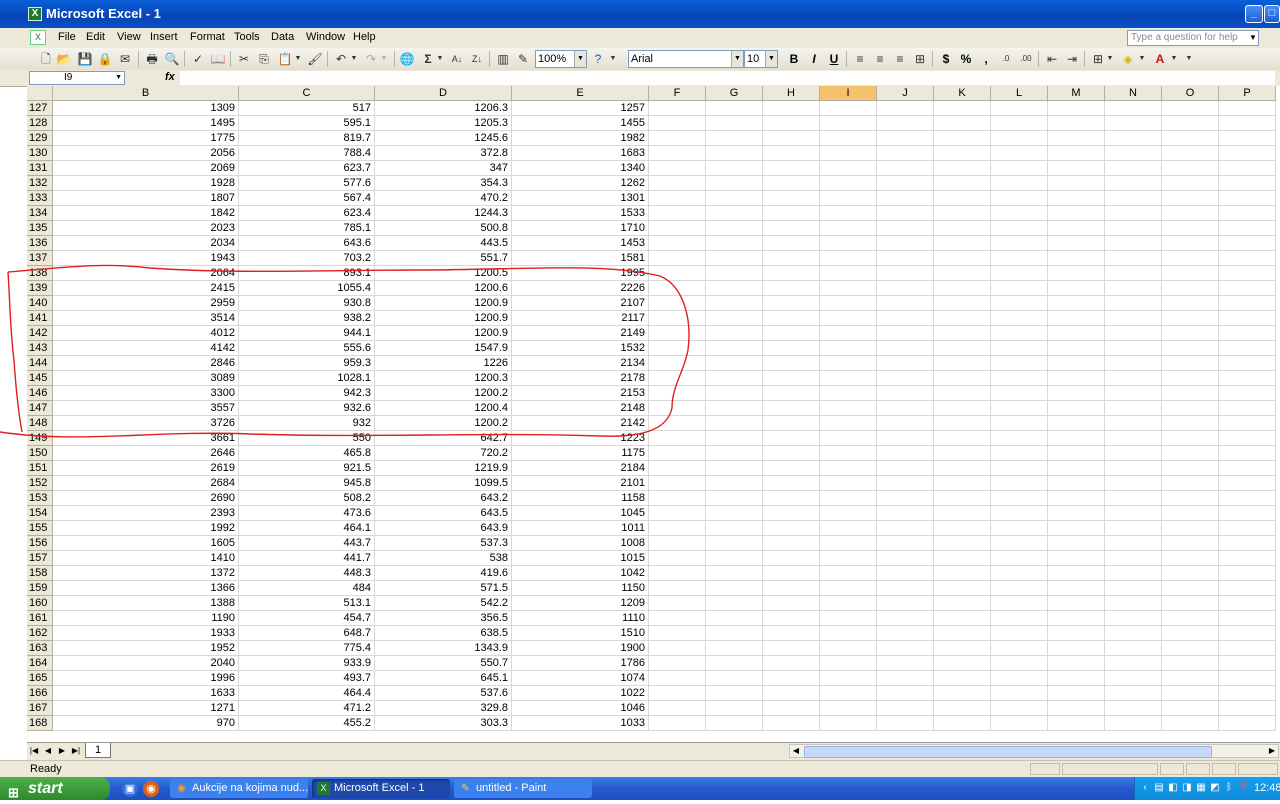  I want to click on menu-data: Data, so click(282, 37).